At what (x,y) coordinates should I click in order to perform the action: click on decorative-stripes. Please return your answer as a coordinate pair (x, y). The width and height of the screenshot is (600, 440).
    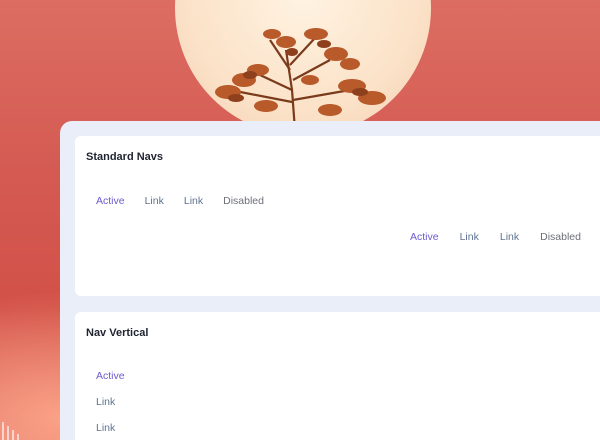
    Looking at the image, I should click on (10, 431).